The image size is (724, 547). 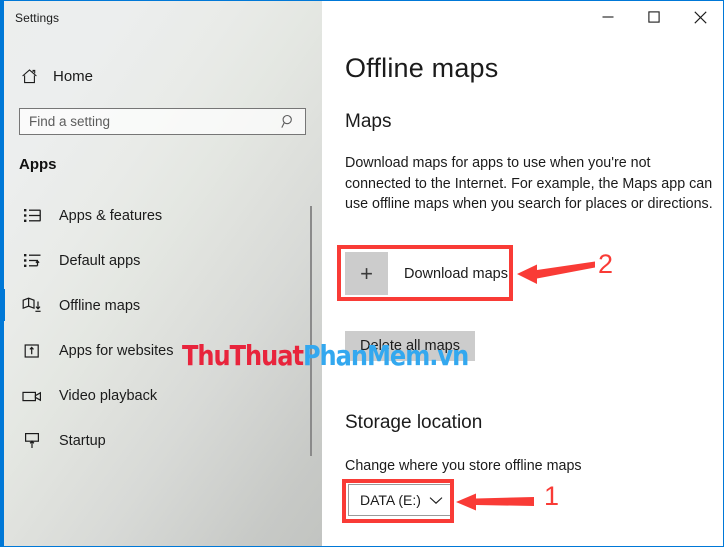 What do you see at coordinates (161, 260) in the screenshot?
I see `sidebar-item-default-apps: Default apps` at bounding box center [161, 260].